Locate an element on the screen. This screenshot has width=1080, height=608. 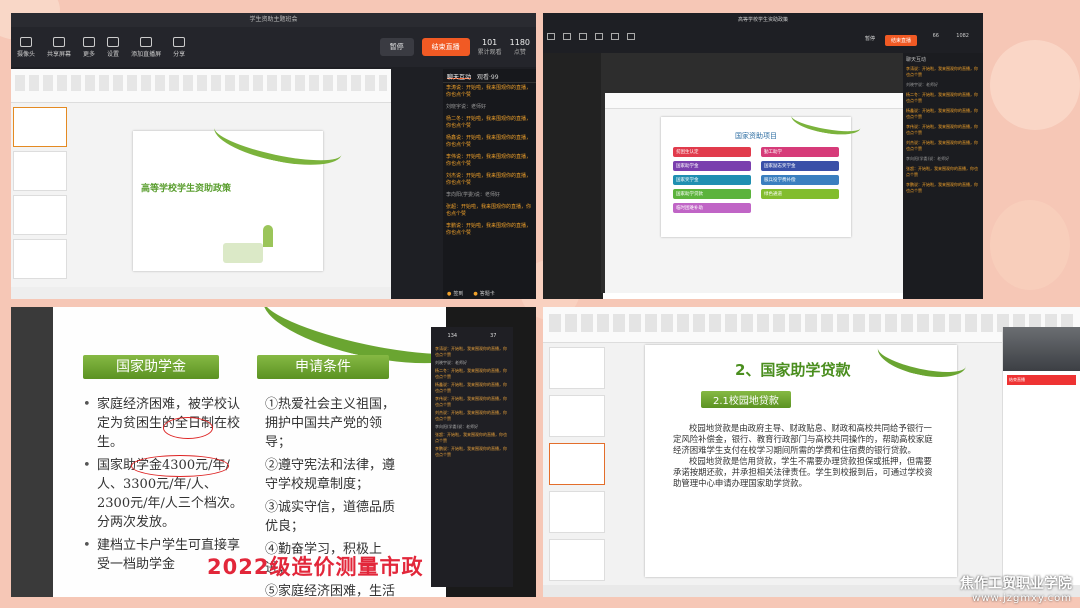
share-icon is located at coordinates (631, 36).